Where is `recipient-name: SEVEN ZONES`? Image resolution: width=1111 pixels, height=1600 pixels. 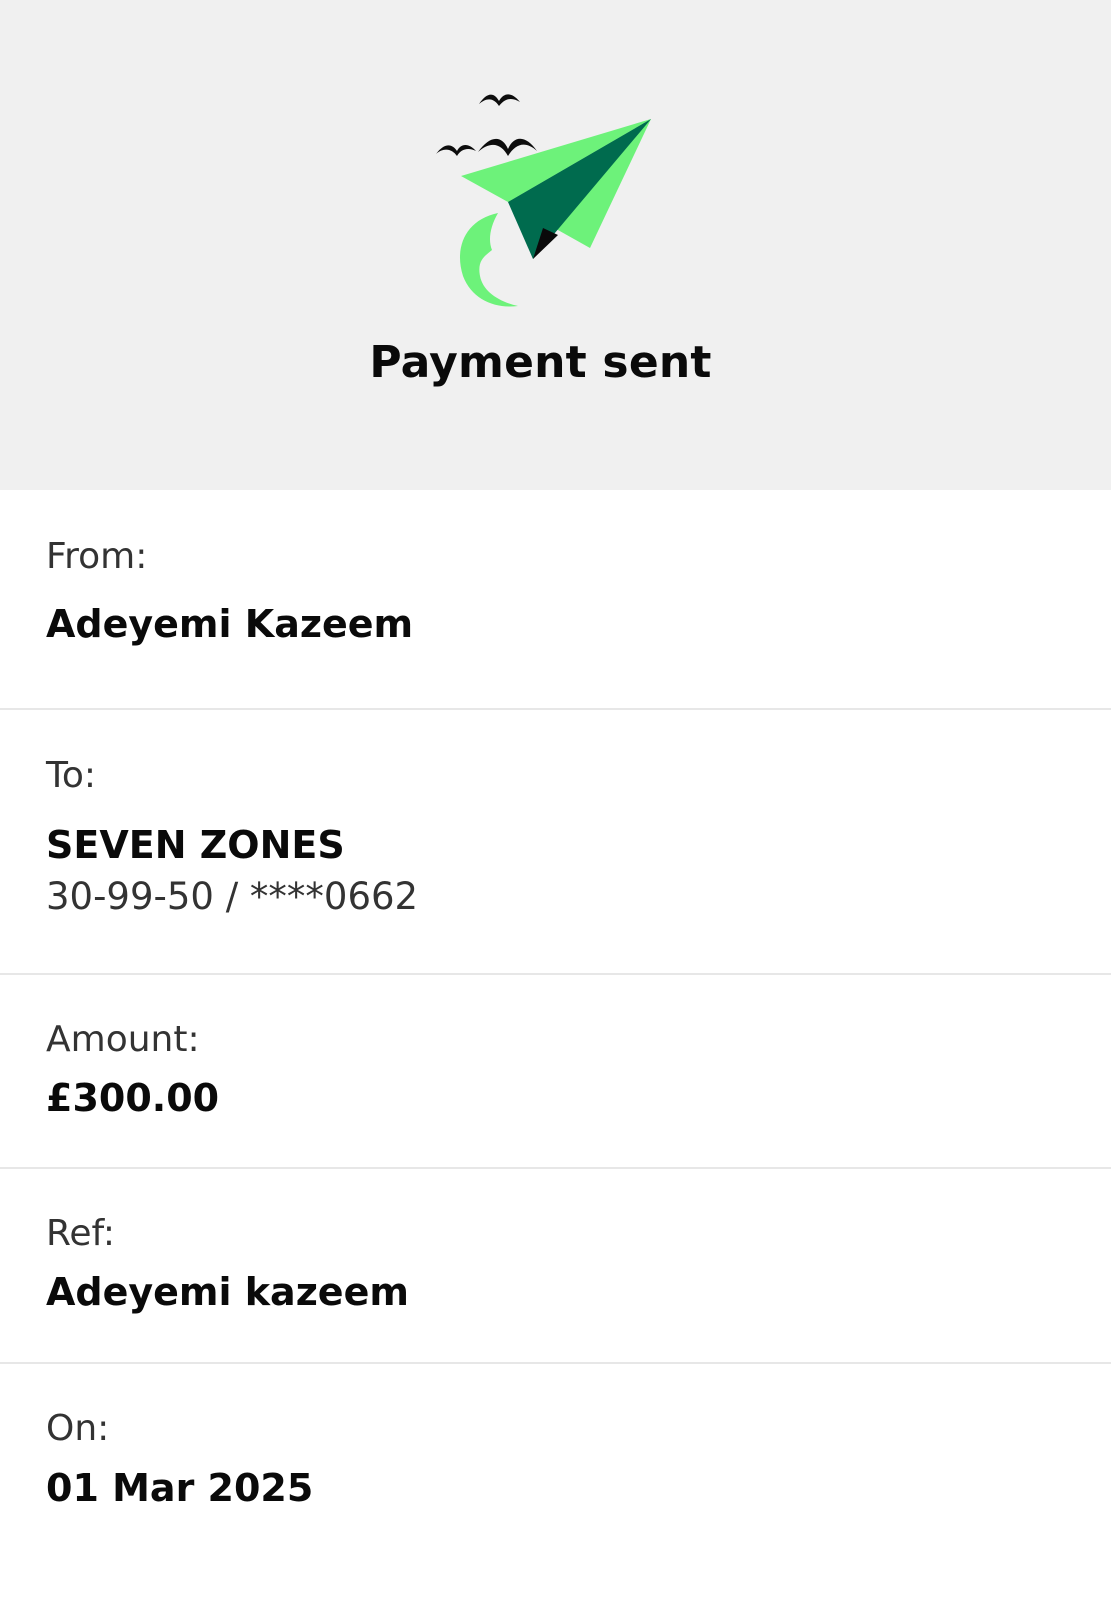
recipient-name: SEVEN ZONES is located at coordinates (195, 845).